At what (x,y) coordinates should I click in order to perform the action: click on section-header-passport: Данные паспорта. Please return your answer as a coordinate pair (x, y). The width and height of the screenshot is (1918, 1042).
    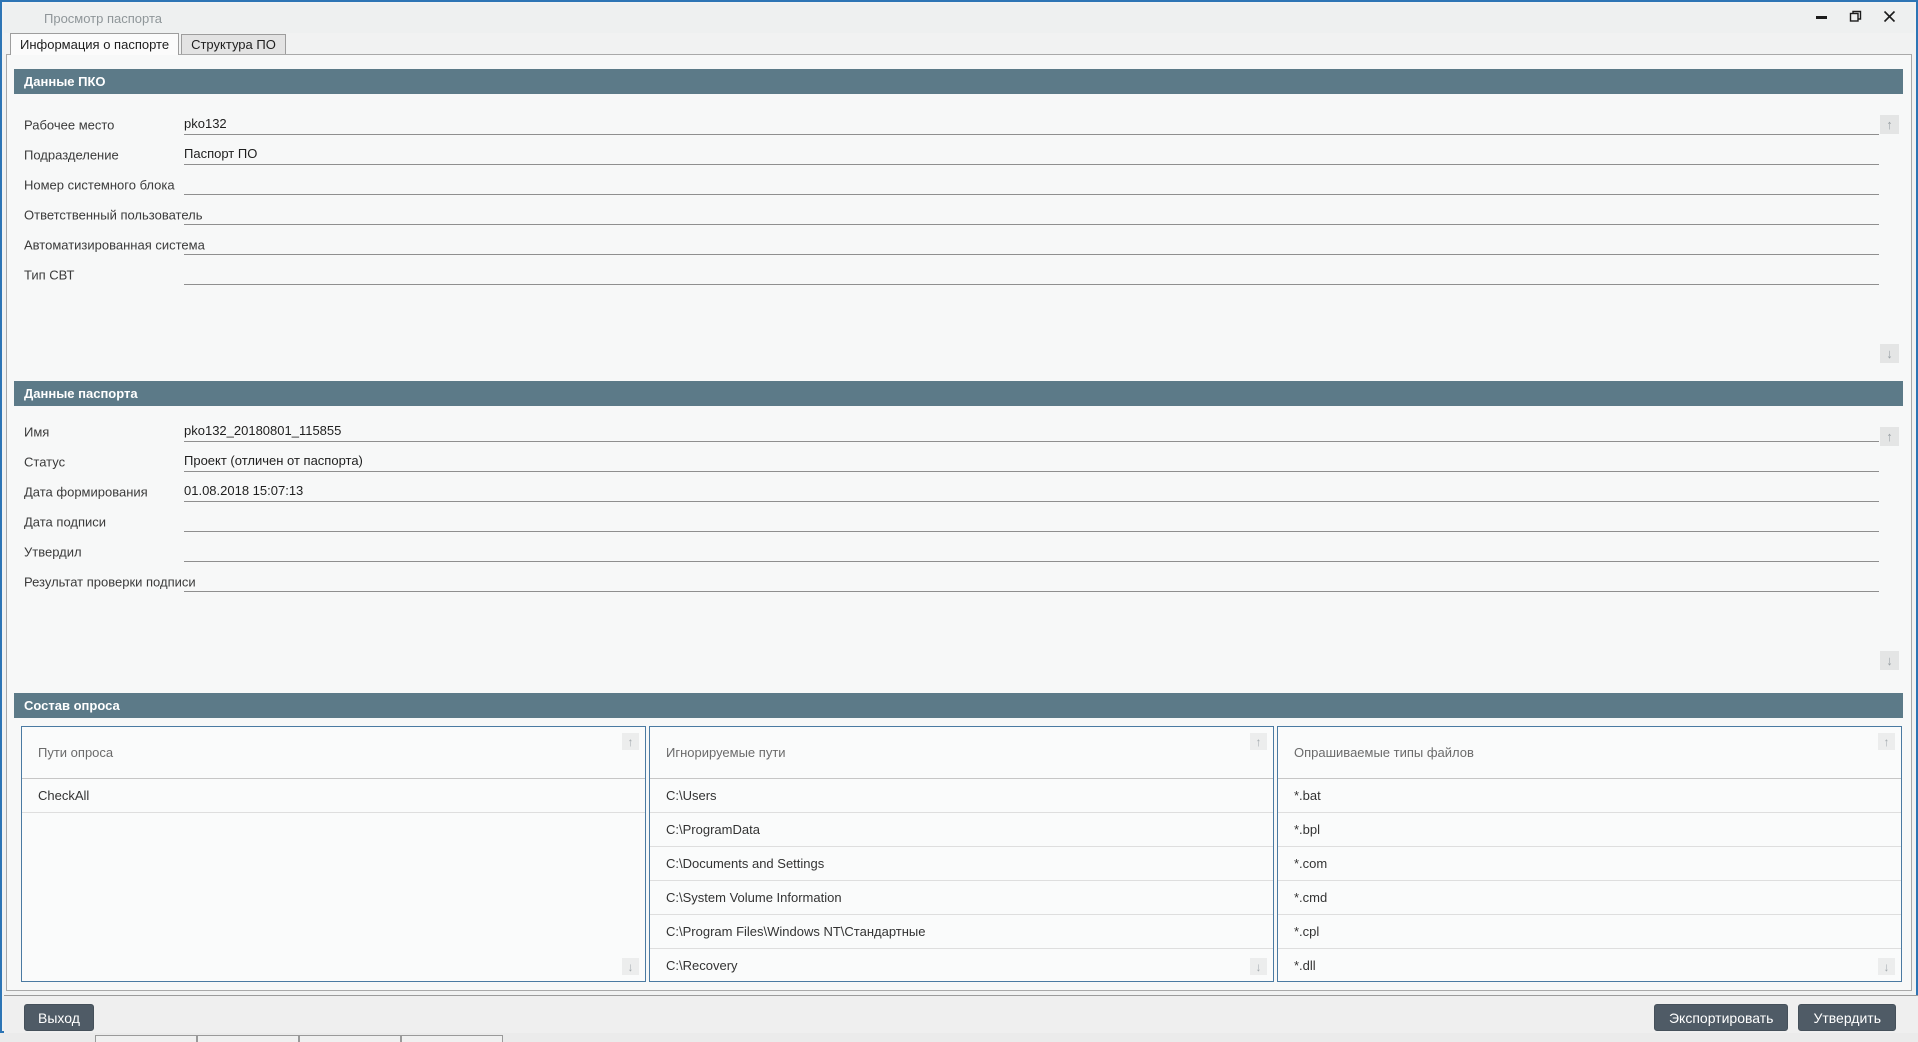
    Looking at the image, I should click on (958, 393).